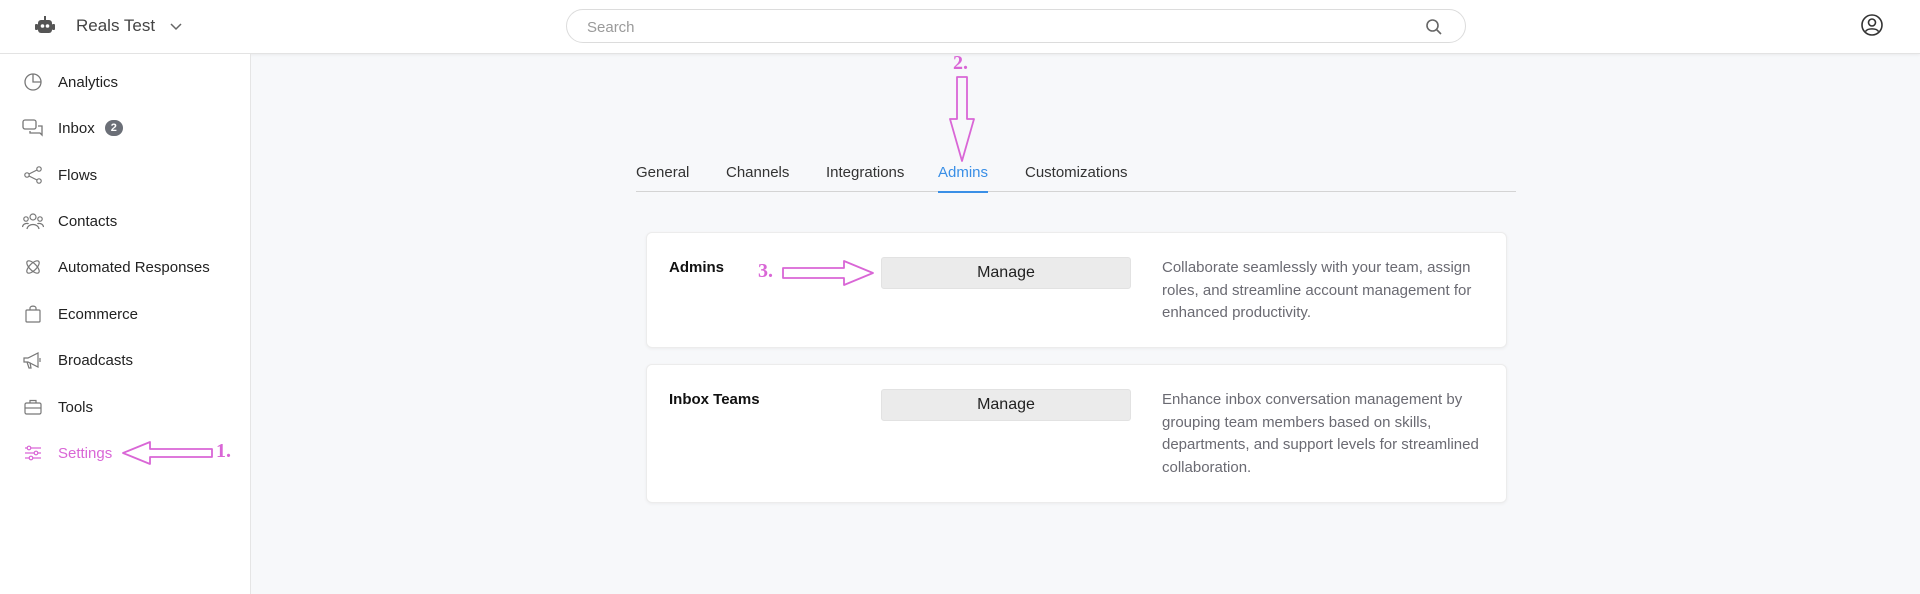 The width and height of the screenshot is (1920, 594). What do you see at coordinates (1006, 405) in the screenshot?
I see `manage-inbox-teams-button: Manage` at bounding box center [1006, 405].